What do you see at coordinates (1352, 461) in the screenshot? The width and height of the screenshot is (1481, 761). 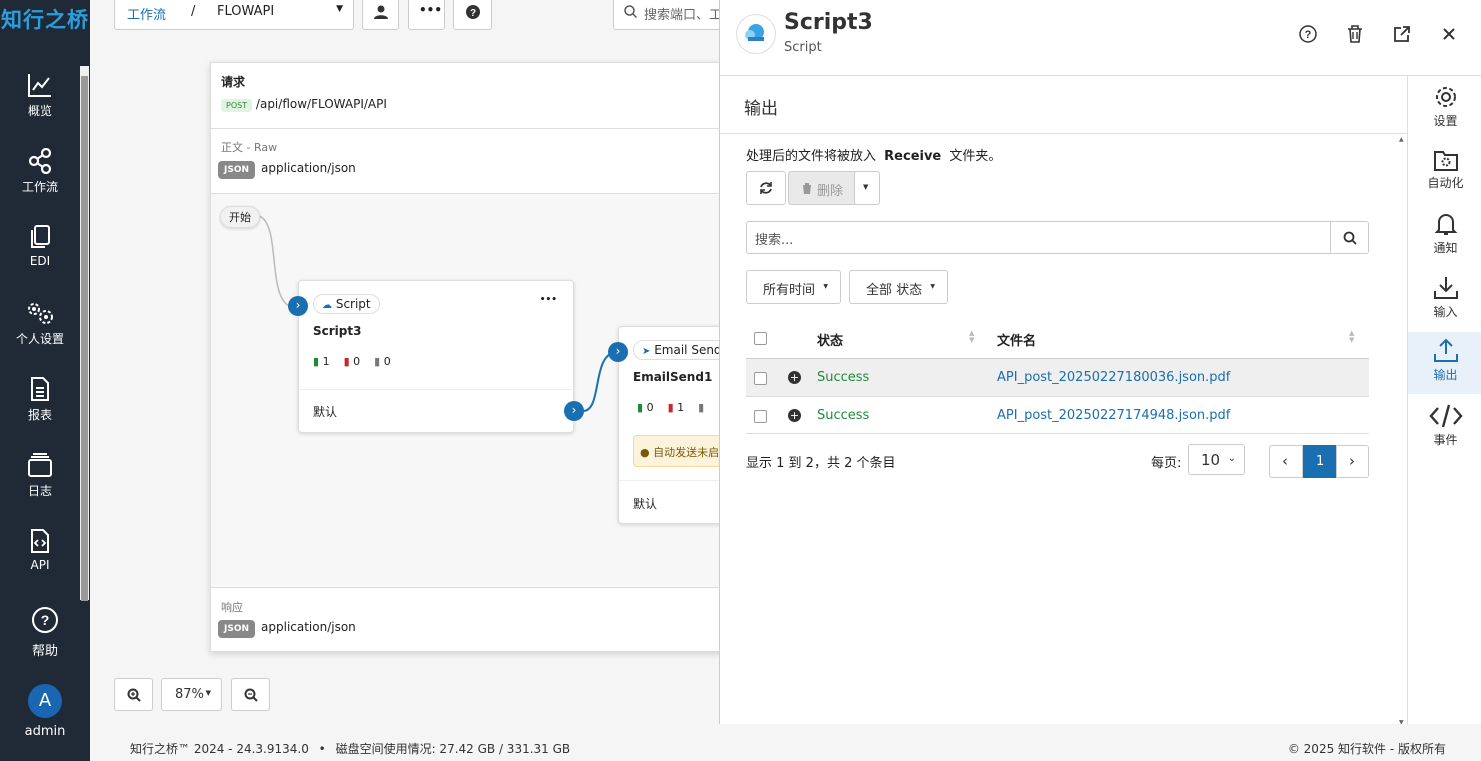 I see `next-page-button: ›` at bounding box center [1352, 461].